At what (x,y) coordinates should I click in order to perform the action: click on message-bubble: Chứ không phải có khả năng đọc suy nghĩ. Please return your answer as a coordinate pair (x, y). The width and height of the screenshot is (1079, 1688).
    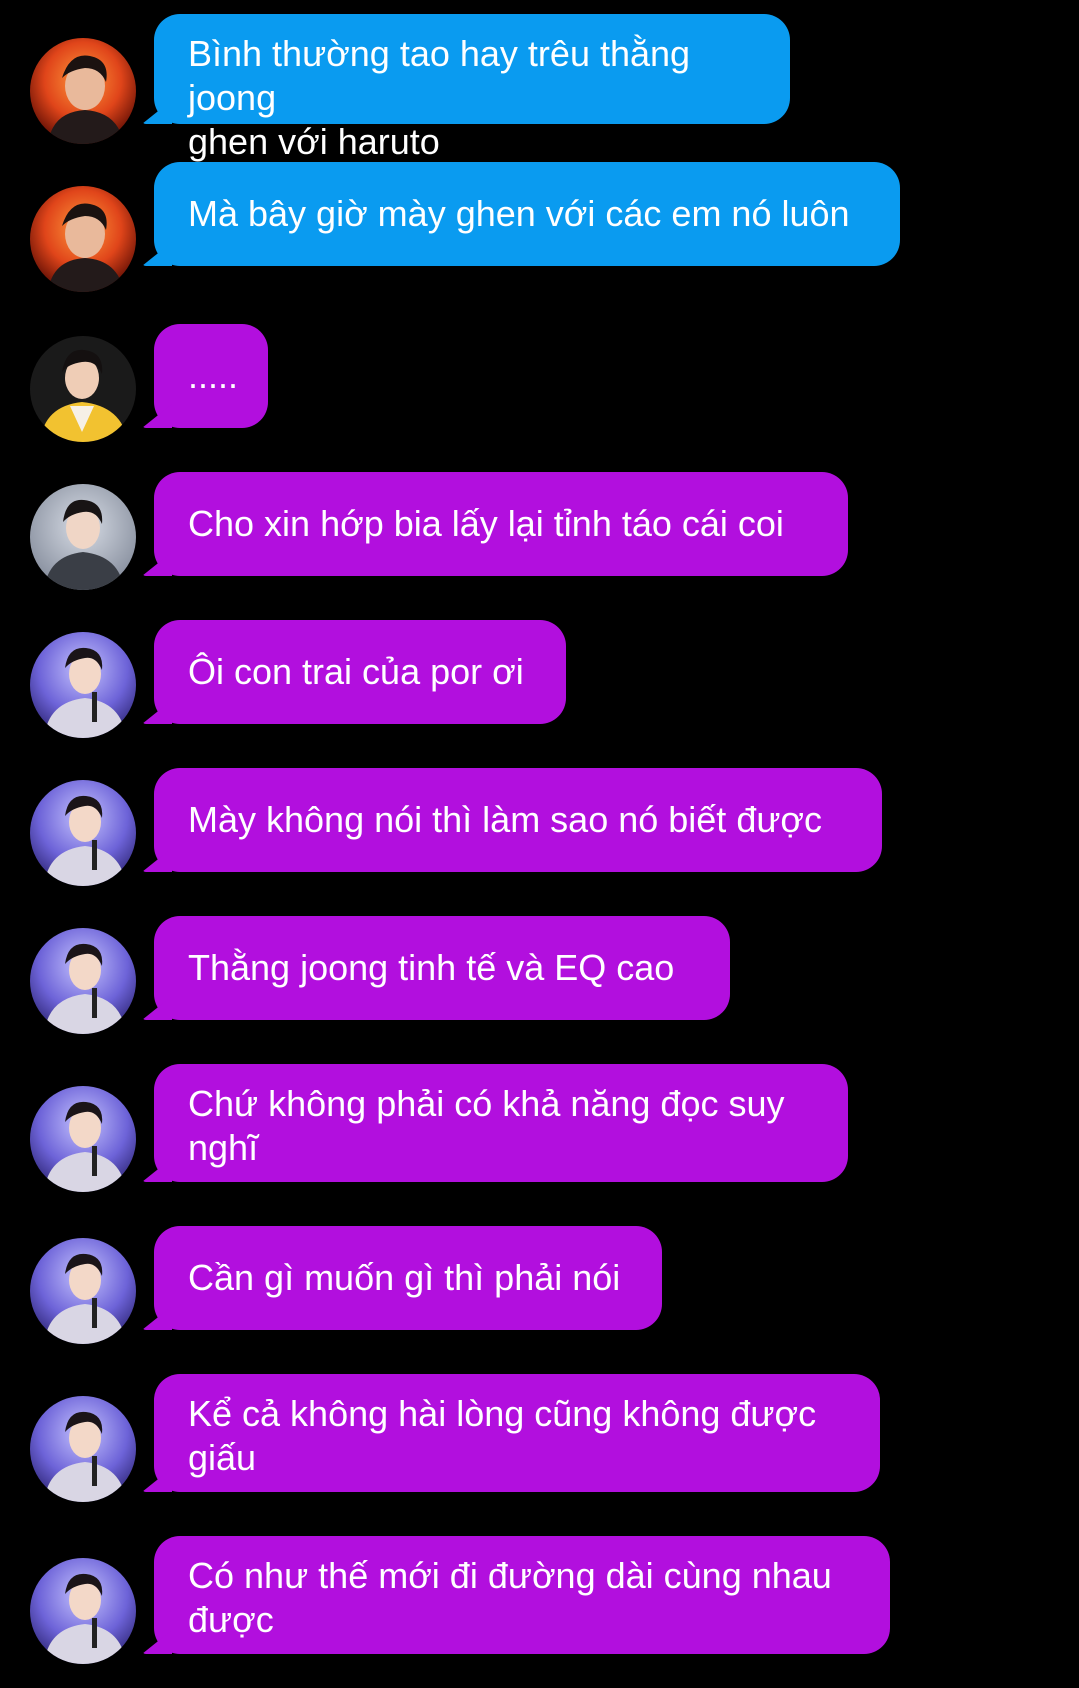
    Looking at the image, I should click on (501, 1123).